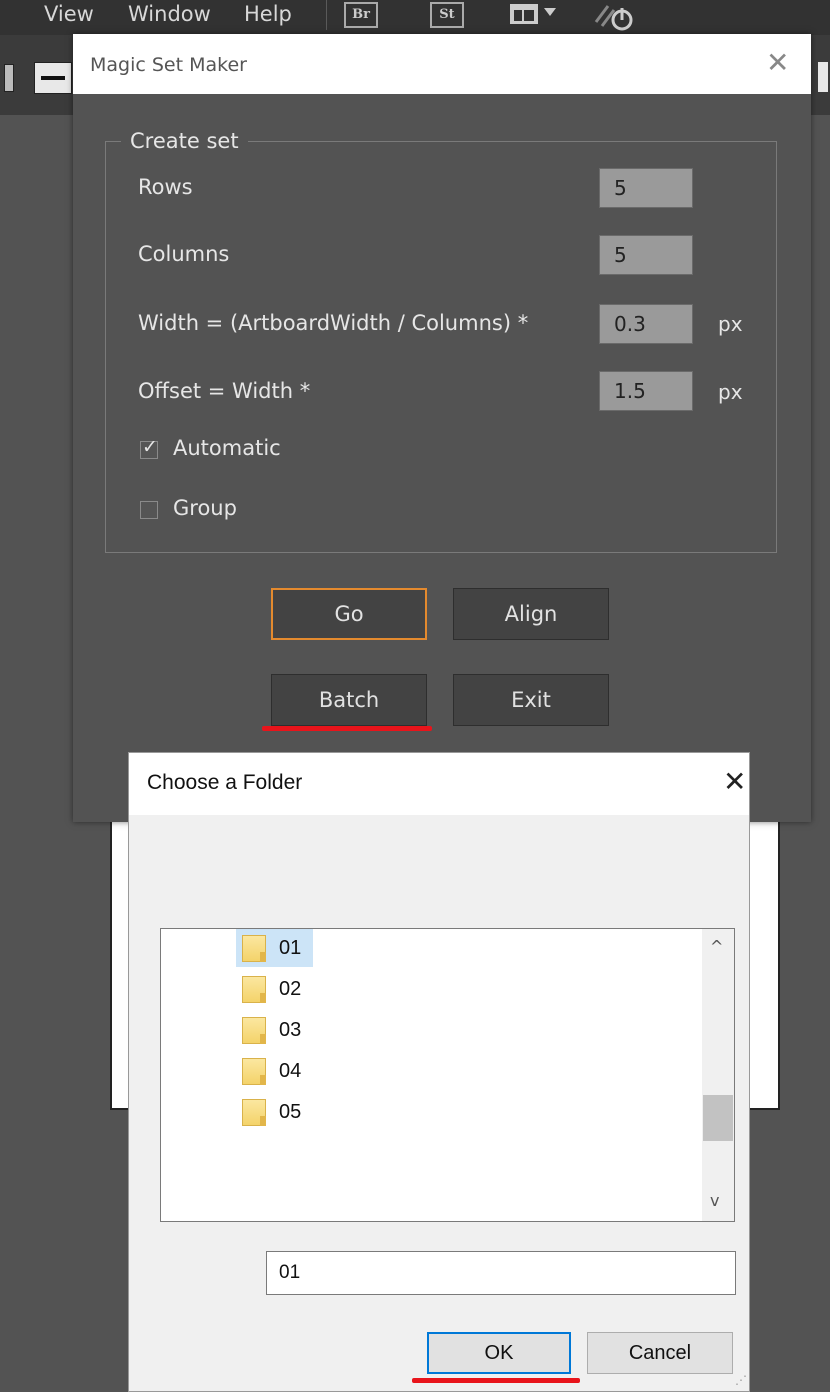  Describe the element at coordinates (346, 1112) in the screenshot. I see `folder-item: 05` at that location.